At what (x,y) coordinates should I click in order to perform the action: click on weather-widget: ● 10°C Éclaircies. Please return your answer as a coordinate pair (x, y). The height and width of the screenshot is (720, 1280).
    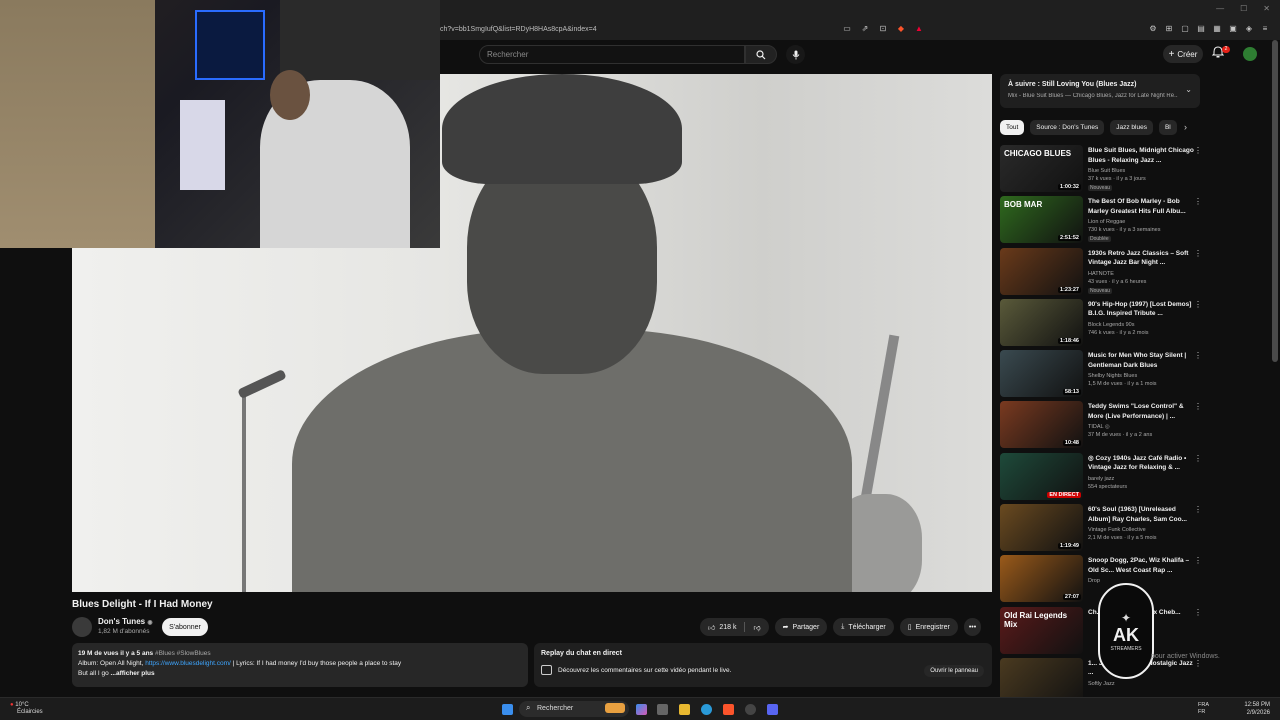
    Looking at the image, I should click on (26, 709).